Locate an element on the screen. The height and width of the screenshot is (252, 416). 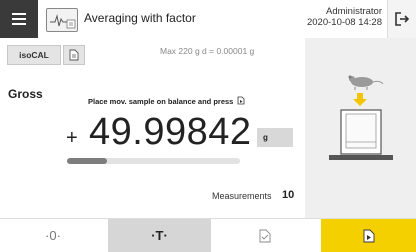
progress-fill is located at coordinates (87, 161).